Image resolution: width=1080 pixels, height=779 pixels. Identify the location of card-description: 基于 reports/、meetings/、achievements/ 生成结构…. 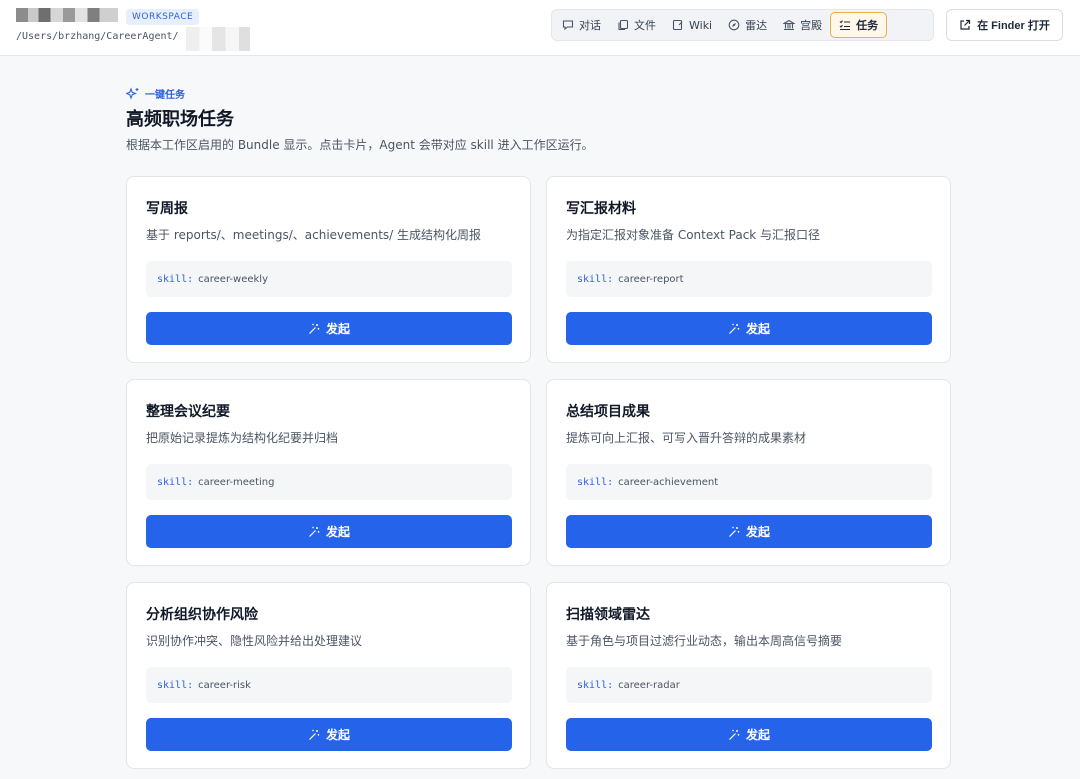
(314, 235).